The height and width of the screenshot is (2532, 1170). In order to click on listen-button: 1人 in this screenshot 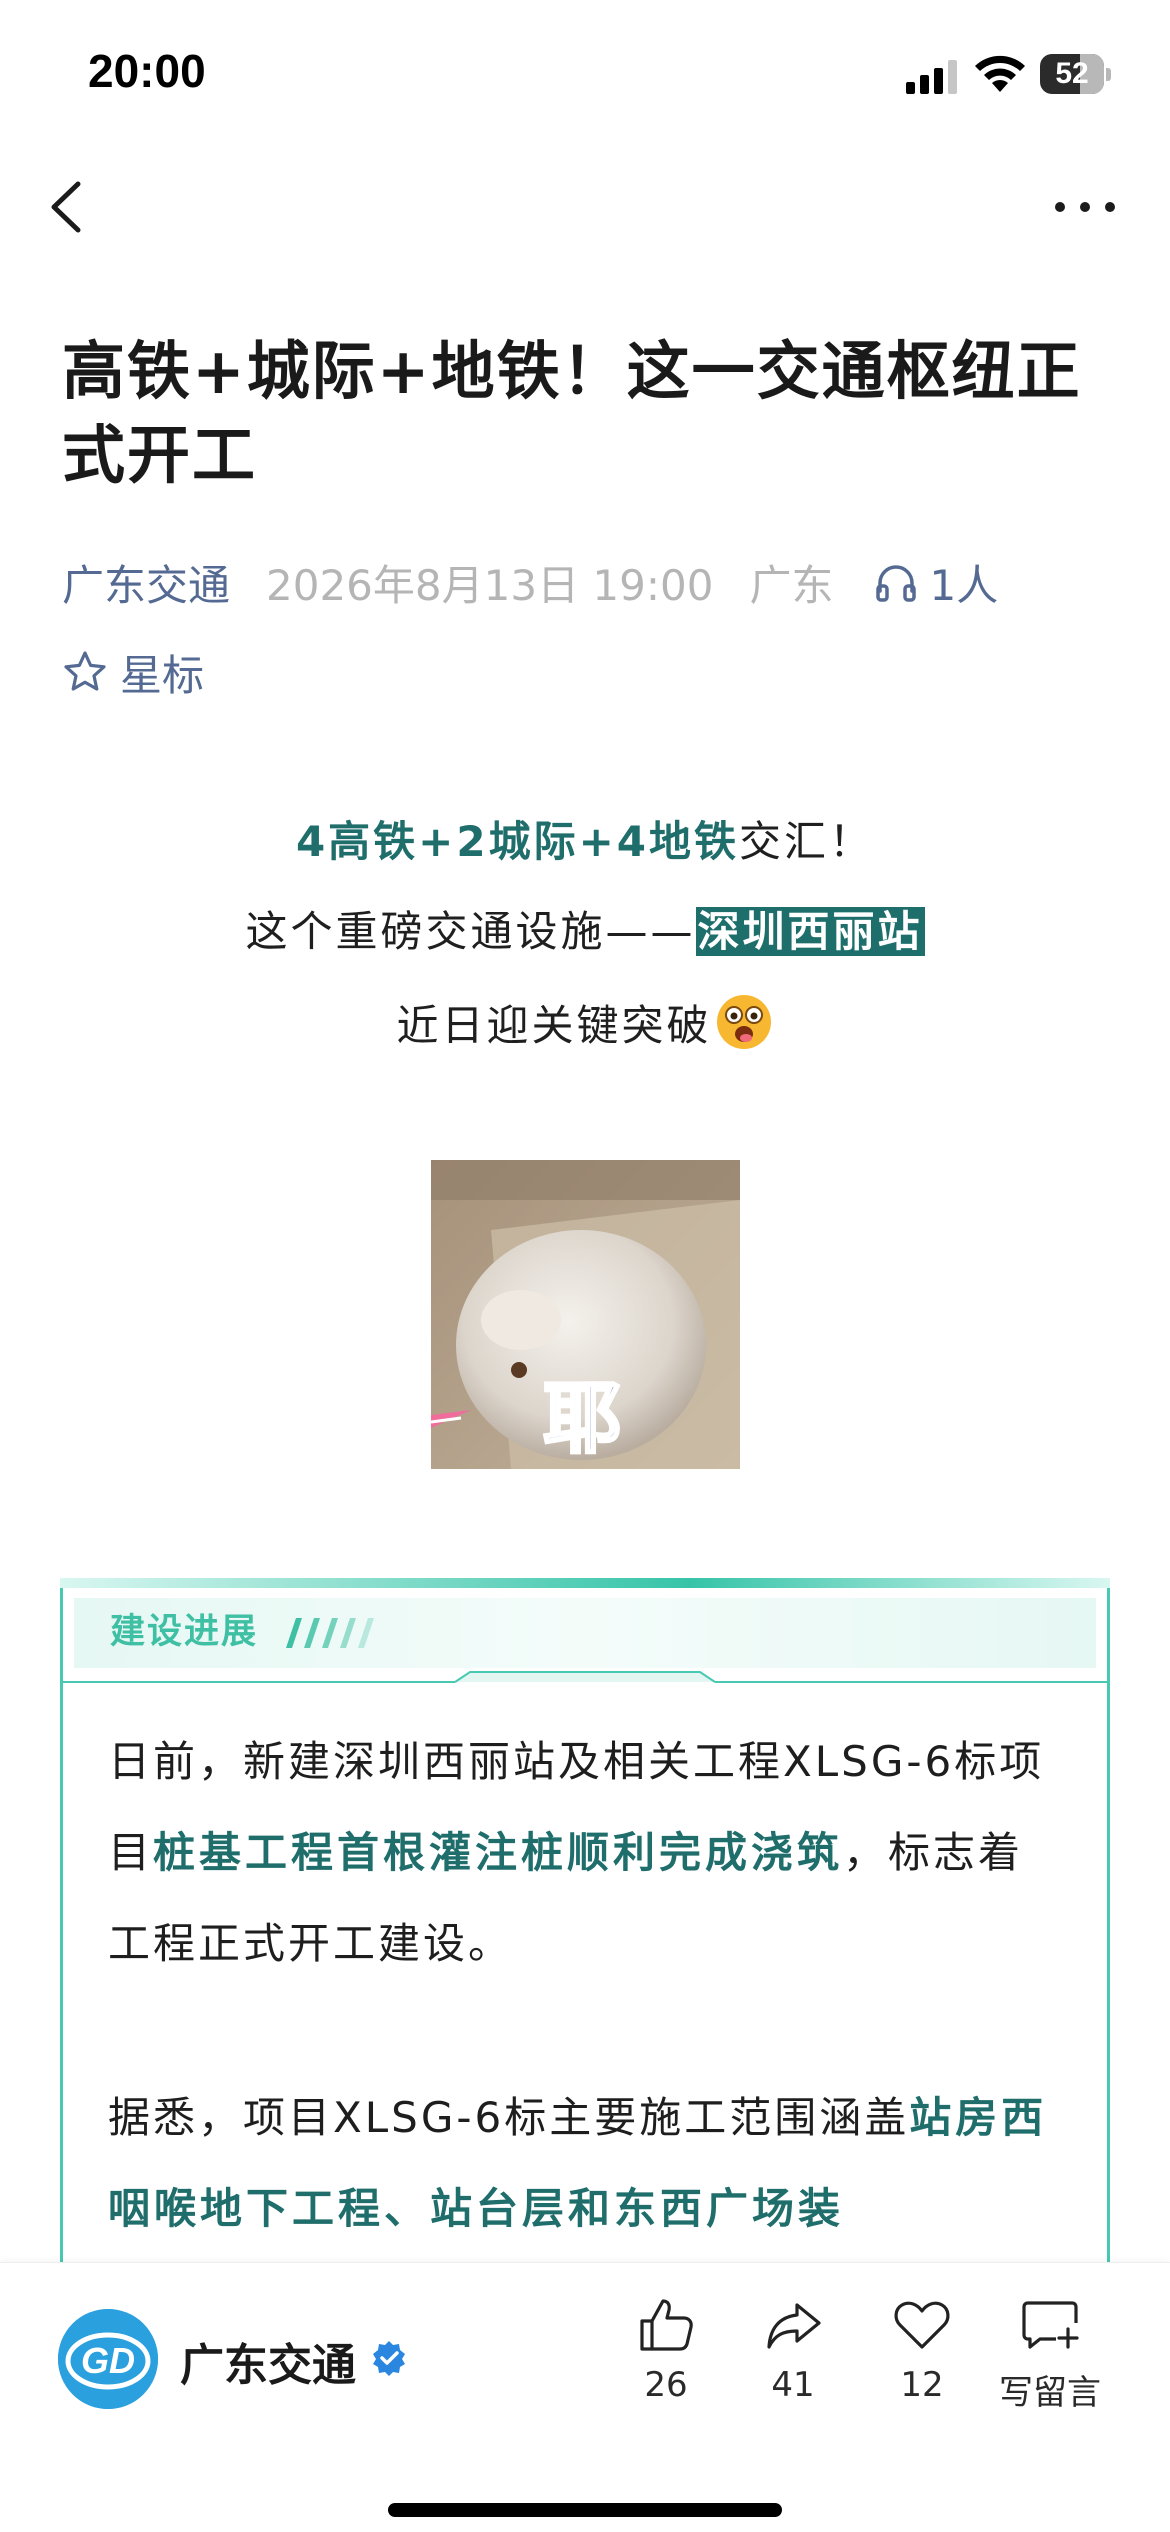, I will do `click(935, 582)`.